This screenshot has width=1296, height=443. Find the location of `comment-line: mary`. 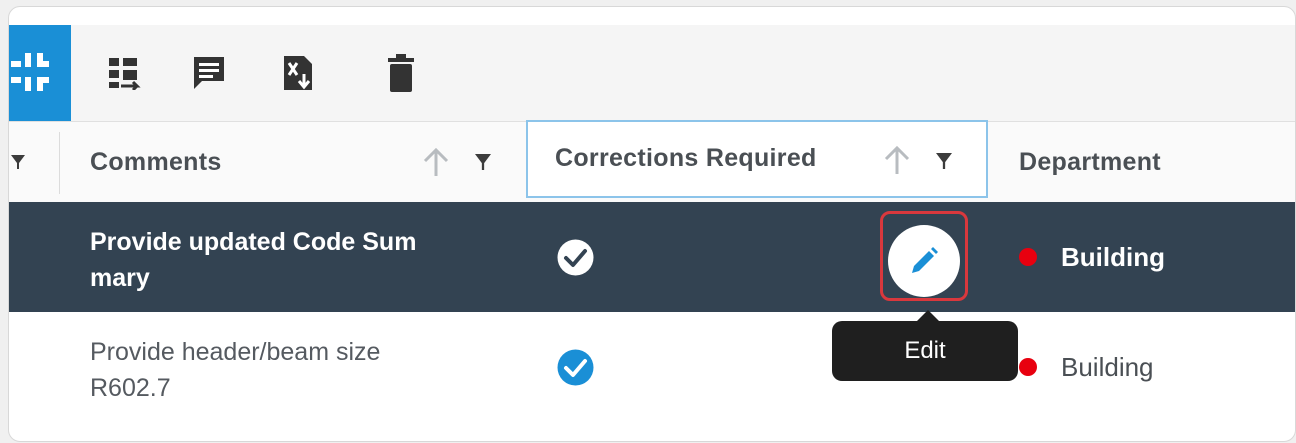

comment-line: mary is located at coordinates (120, 278).